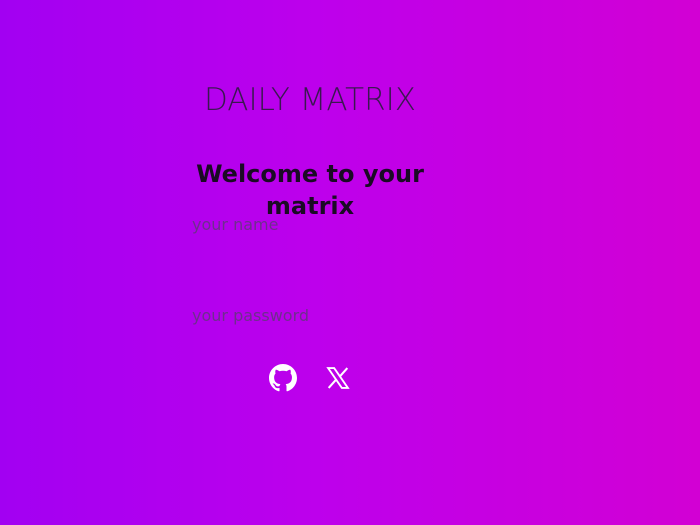 This screenshot has width=700, height=525. What do you see at coordinates (310, 378) in the screenshot?
I see `social-links` at bounding box center [310, 378].